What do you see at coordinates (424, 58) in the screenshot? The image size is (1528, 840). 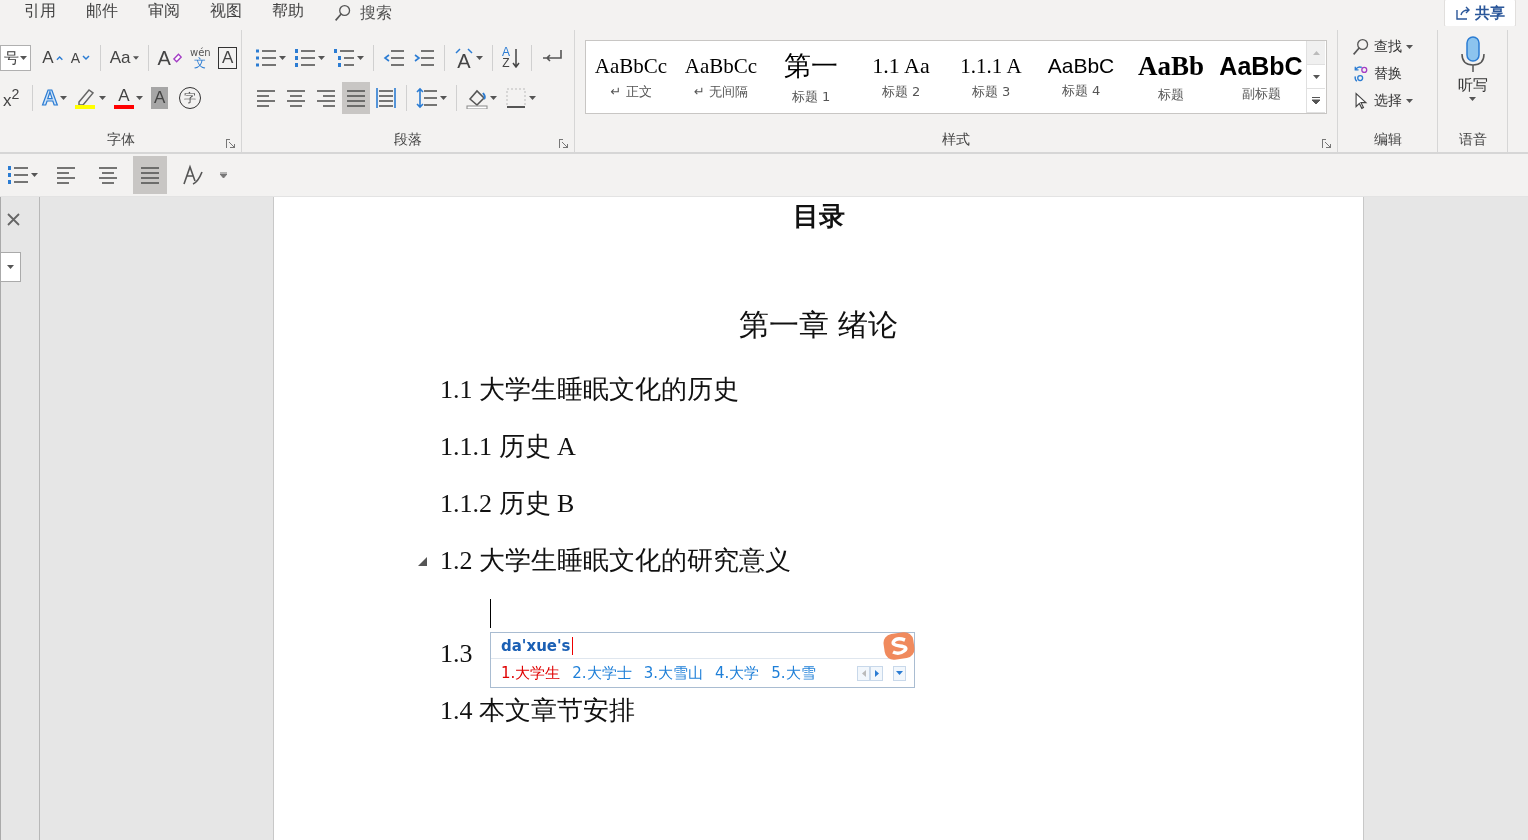 I see `indent-icon` at bounding box center [424, 58].